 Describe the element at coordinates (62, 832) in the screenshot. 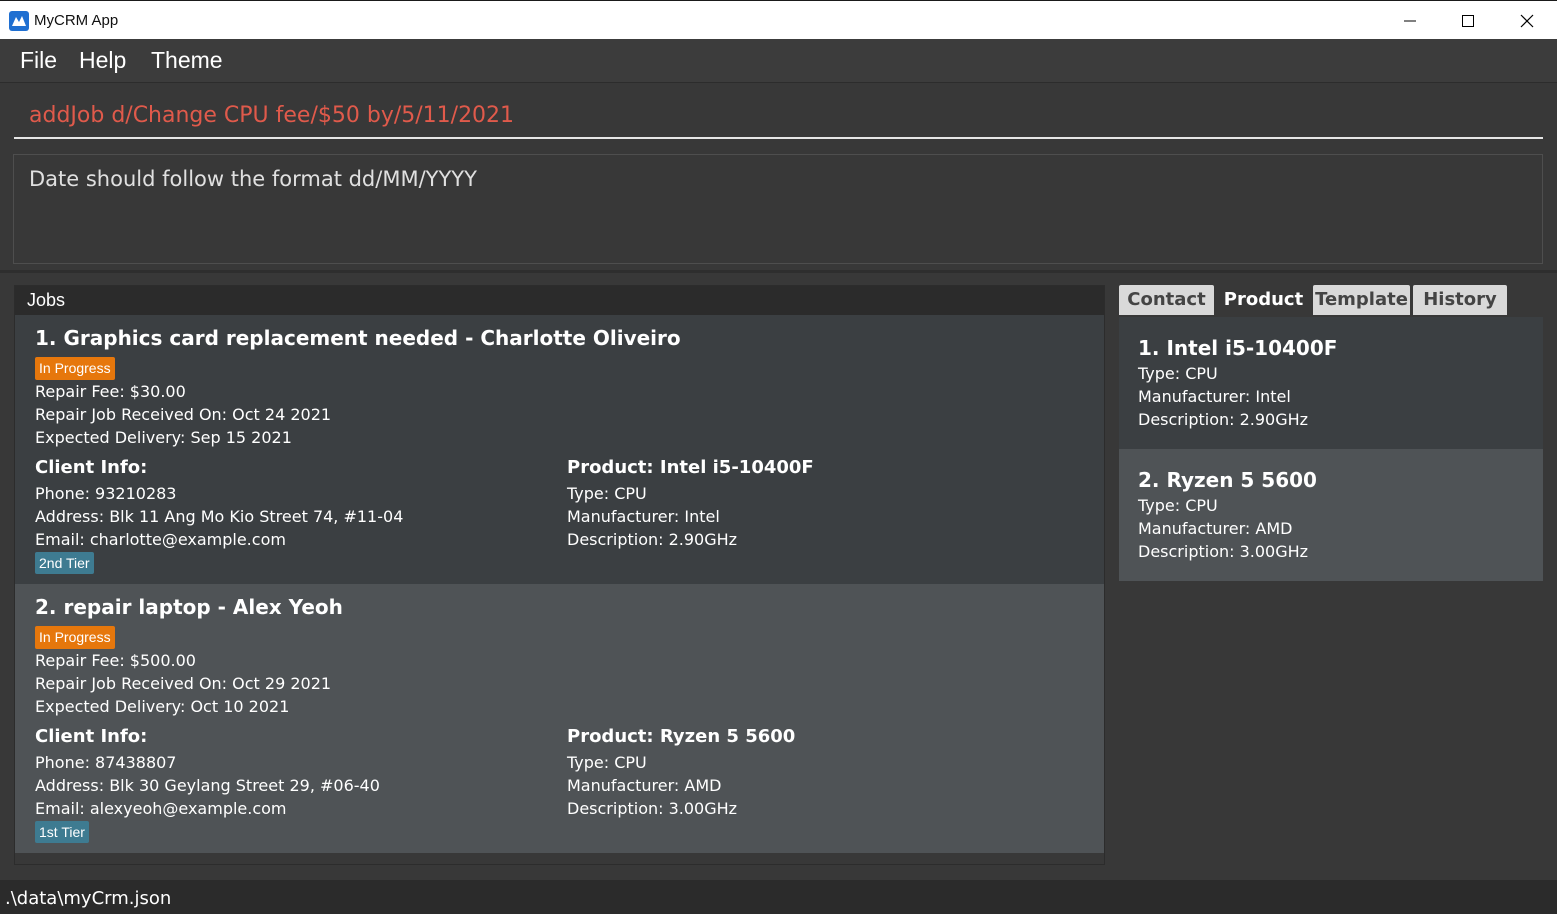

I see `tier-badge: 1st Tier` at that location.